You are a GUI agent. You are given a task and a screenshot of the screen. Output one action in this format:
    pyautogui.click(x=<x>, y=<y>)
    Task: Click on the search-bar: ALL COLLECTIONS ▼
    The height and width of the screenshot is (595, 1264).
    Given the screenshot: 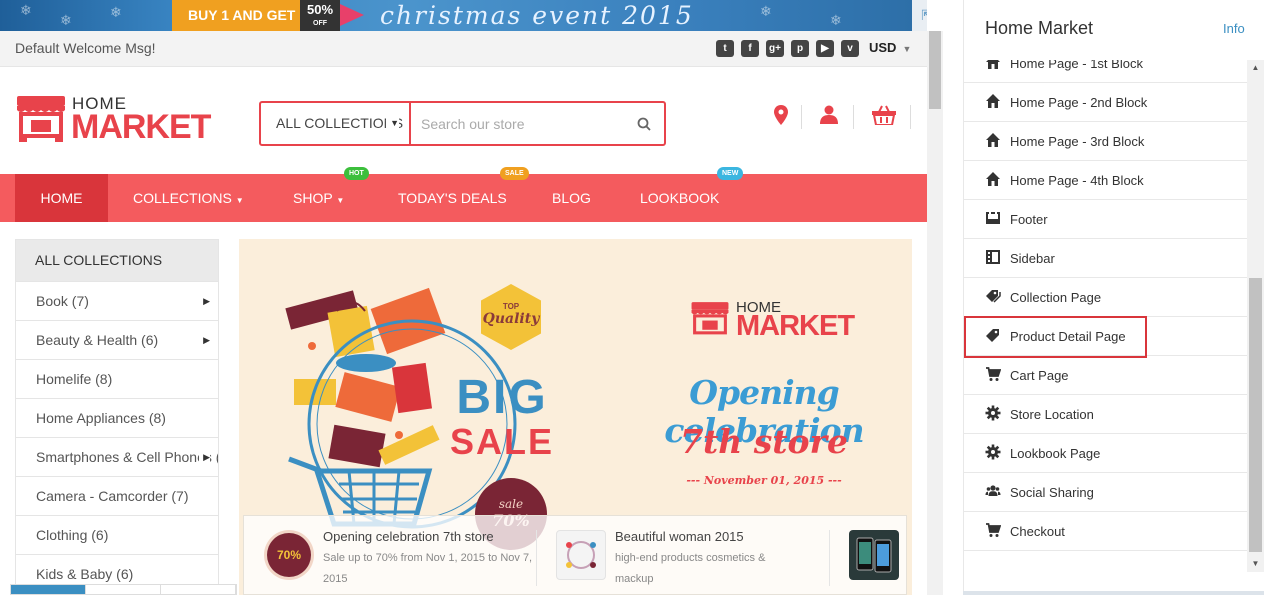 What is the action you would take?
    pyautogui.click(x=462, y=123)
    